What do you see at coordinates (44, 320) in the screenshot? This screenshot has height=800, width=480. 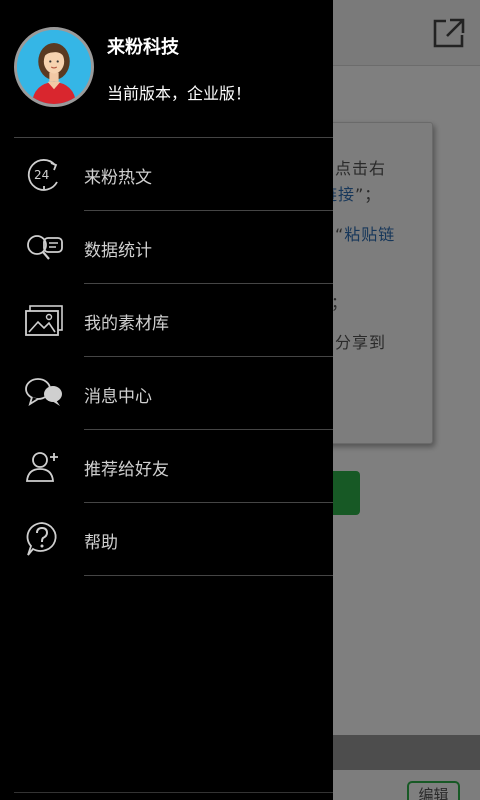 I see `image-gallery-icon` at bounding box center [44, 320].